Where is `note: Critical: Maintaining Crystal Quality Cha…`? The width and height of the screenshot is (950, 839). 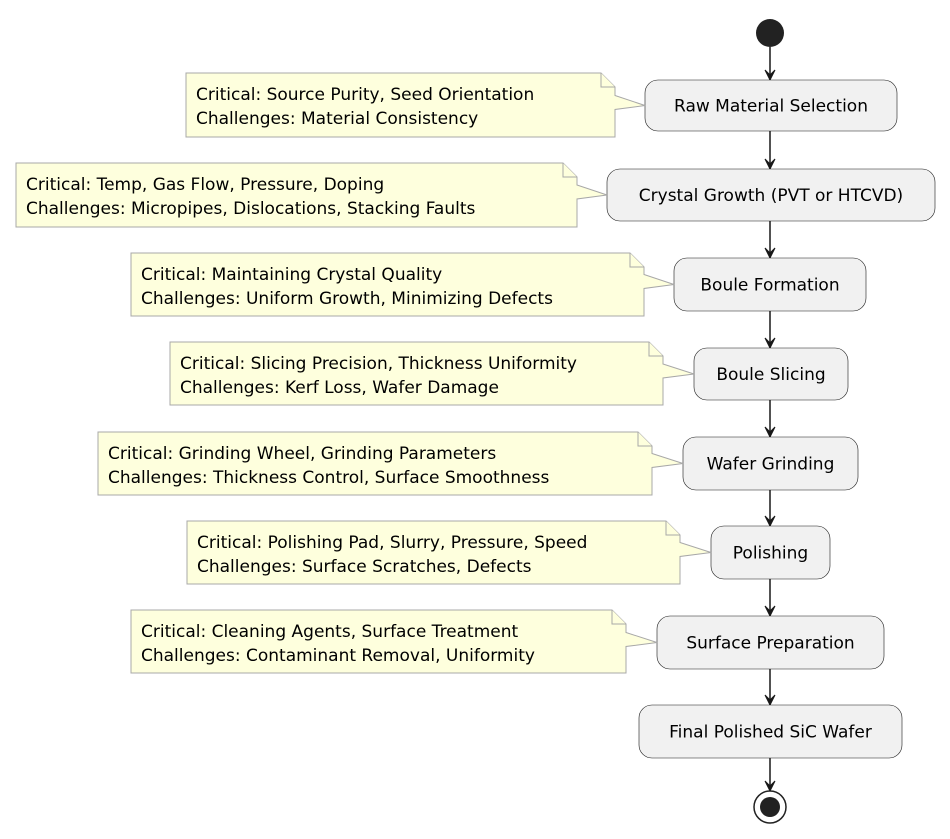
note: Critical: Maintaining Crystal Quality Cha… is located at coordinates (402, 284).